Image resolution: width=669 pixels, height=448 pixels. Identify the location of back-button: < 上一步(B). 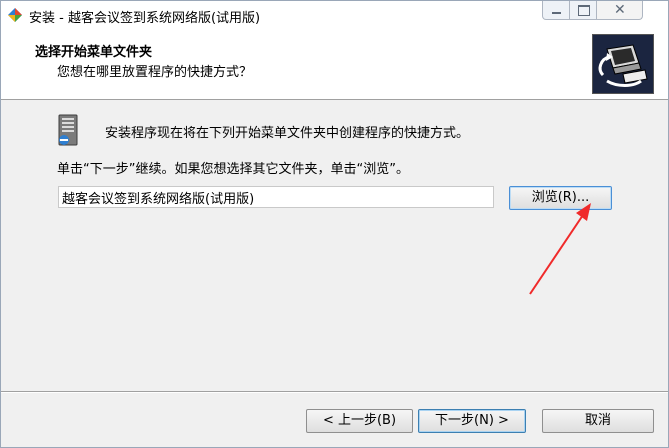
(359, 421).